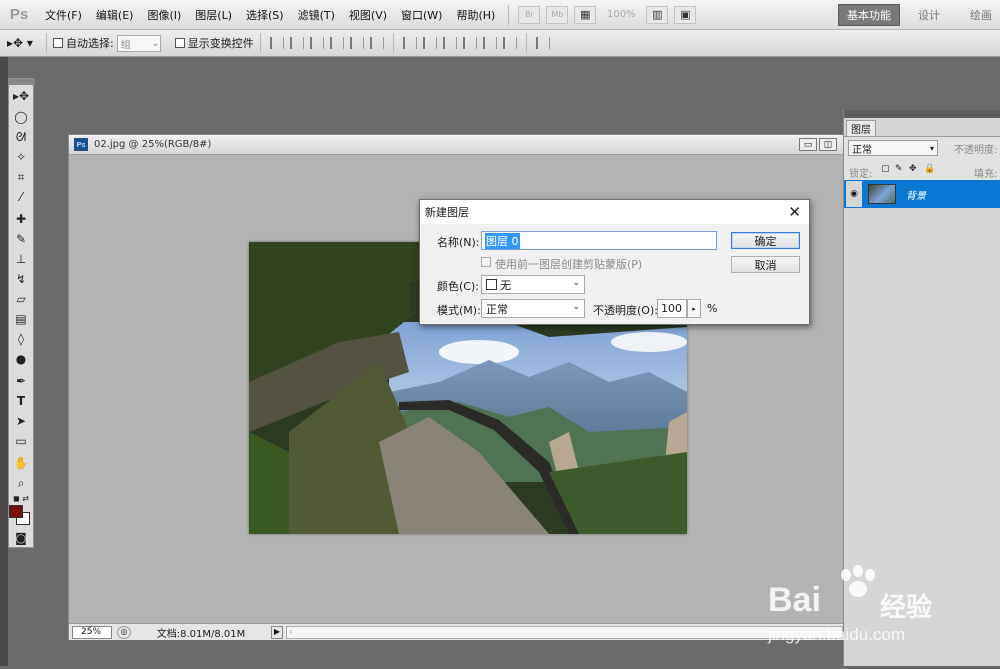  What do you see at coordinates (21, 381) in the screenshot?
I see `pen-tool-icon: ✒` at bounding box center [21, 381].